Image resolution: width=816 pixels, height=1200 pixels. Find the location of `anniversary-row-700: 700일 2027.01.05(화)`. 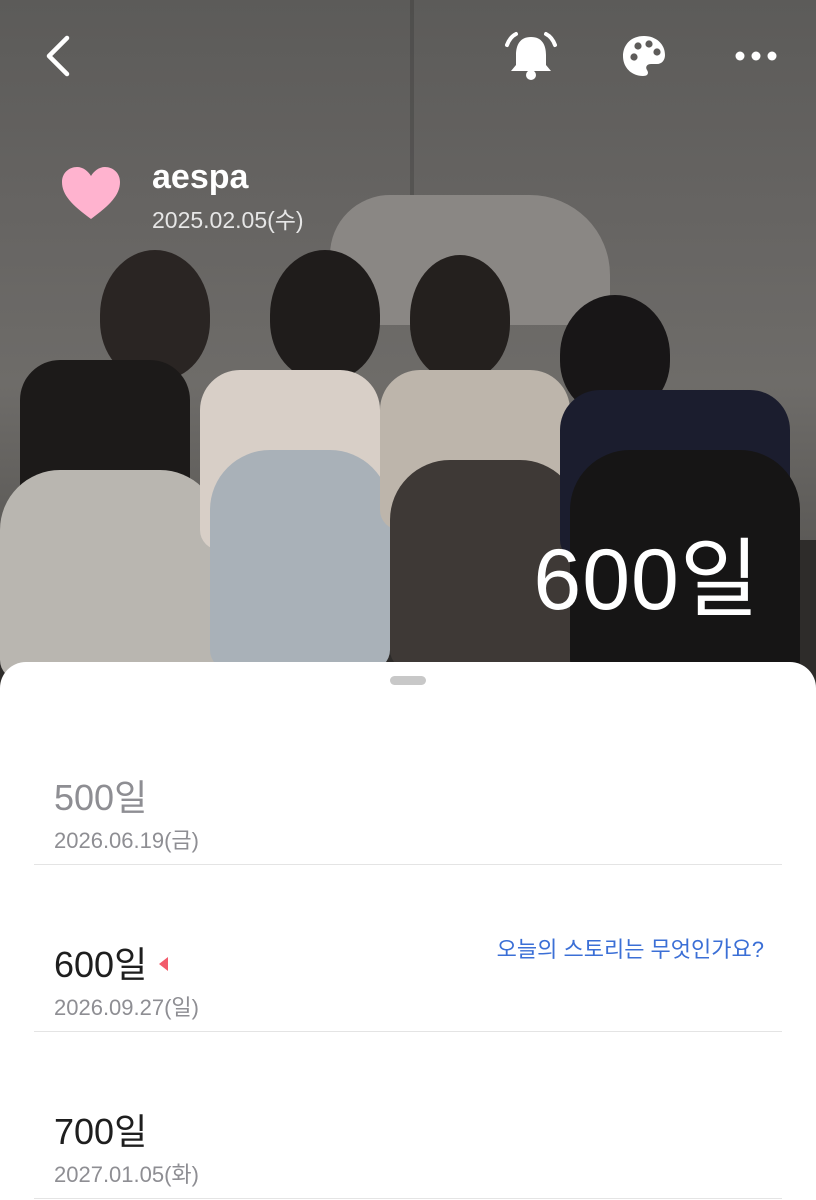

anniversary-row-700: 700일 2027.01.05(화) is located at coordinates (408, 1115).